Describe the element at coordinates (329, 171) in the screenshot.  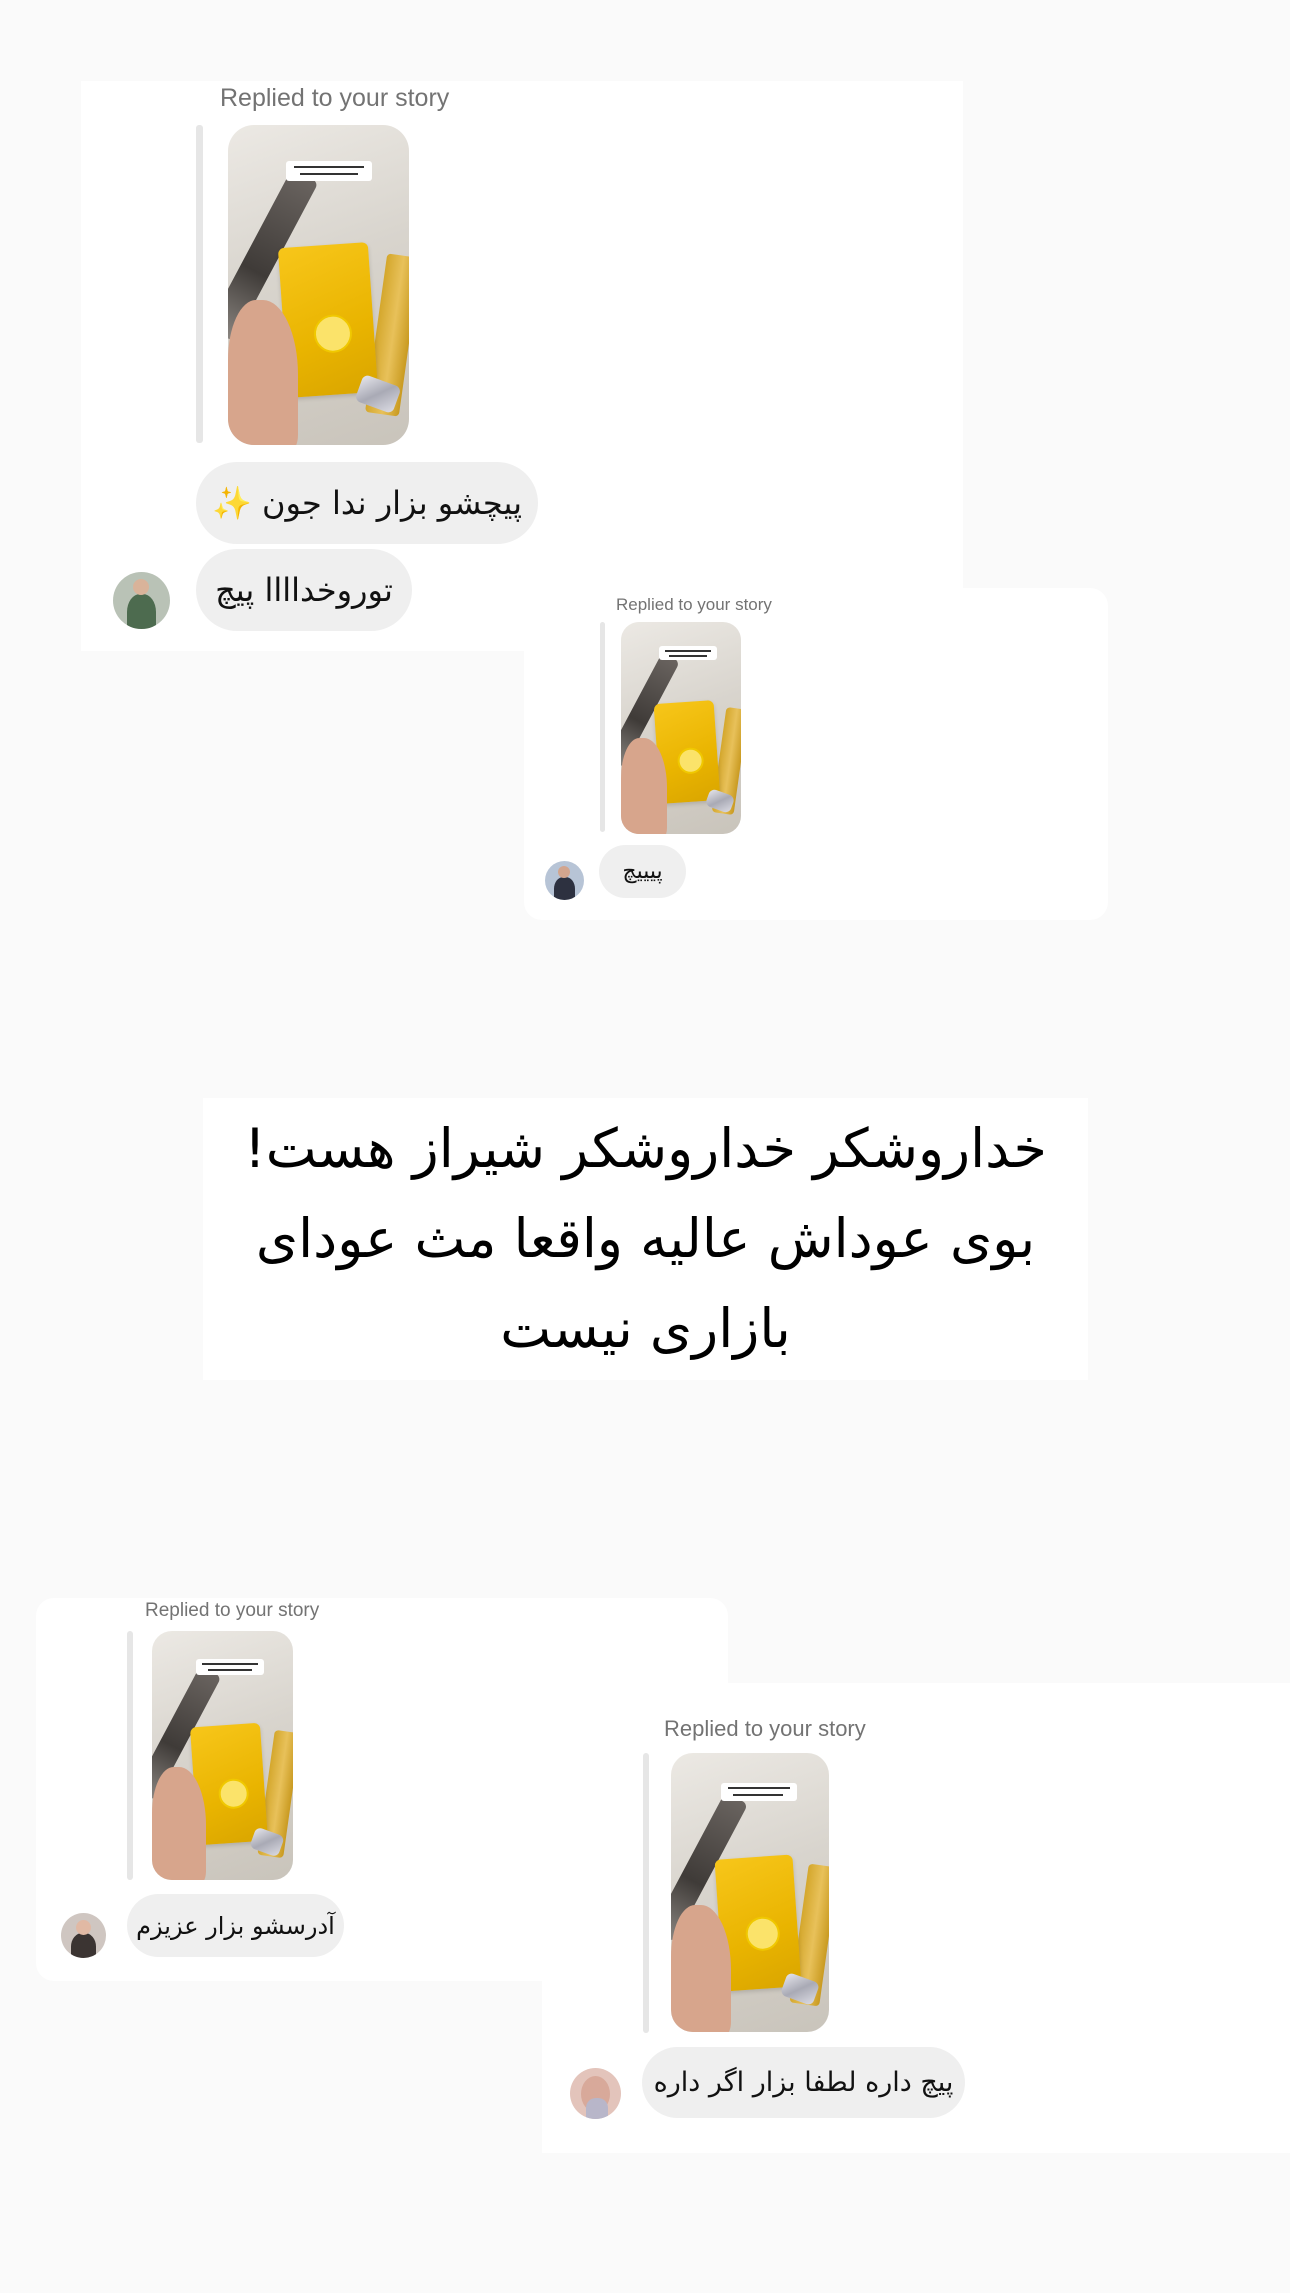
I see `story-caption` at that location.